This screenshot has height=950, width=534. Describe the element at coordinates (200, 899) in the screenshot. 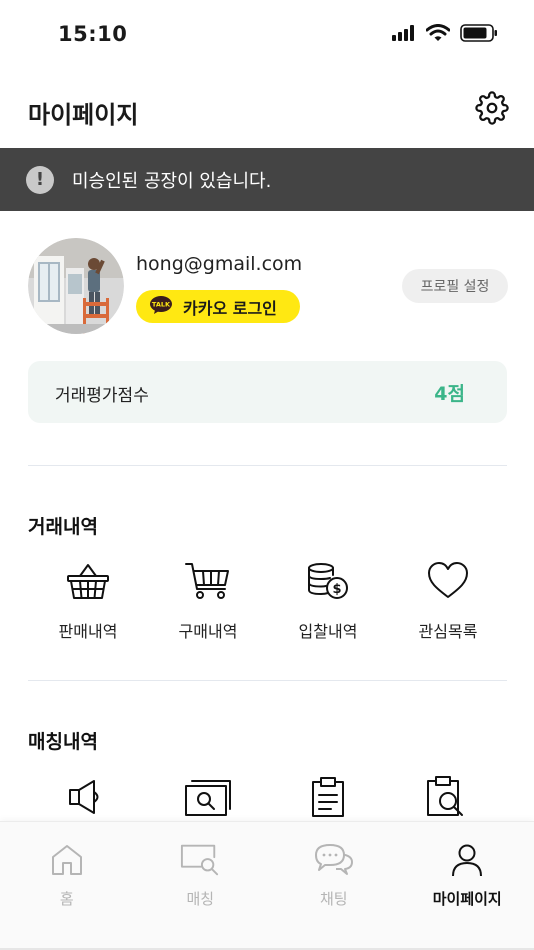

I see `tab-matching-label: 매칭` at that location.